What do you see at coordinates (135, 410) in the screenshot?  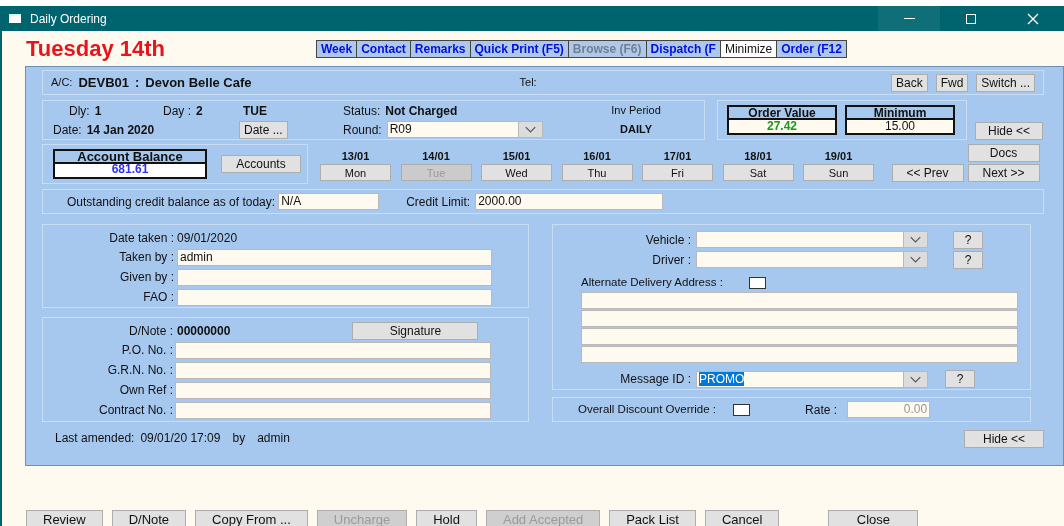 I see `field-label: Contract No. :` at bounding box center [135, 410].